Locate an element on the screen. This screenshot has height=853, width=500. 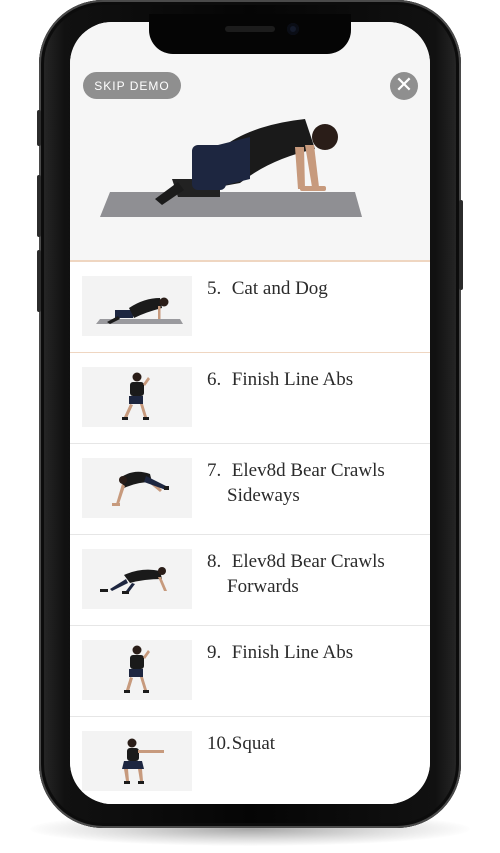
power-button is located at coordinates (461, 245).